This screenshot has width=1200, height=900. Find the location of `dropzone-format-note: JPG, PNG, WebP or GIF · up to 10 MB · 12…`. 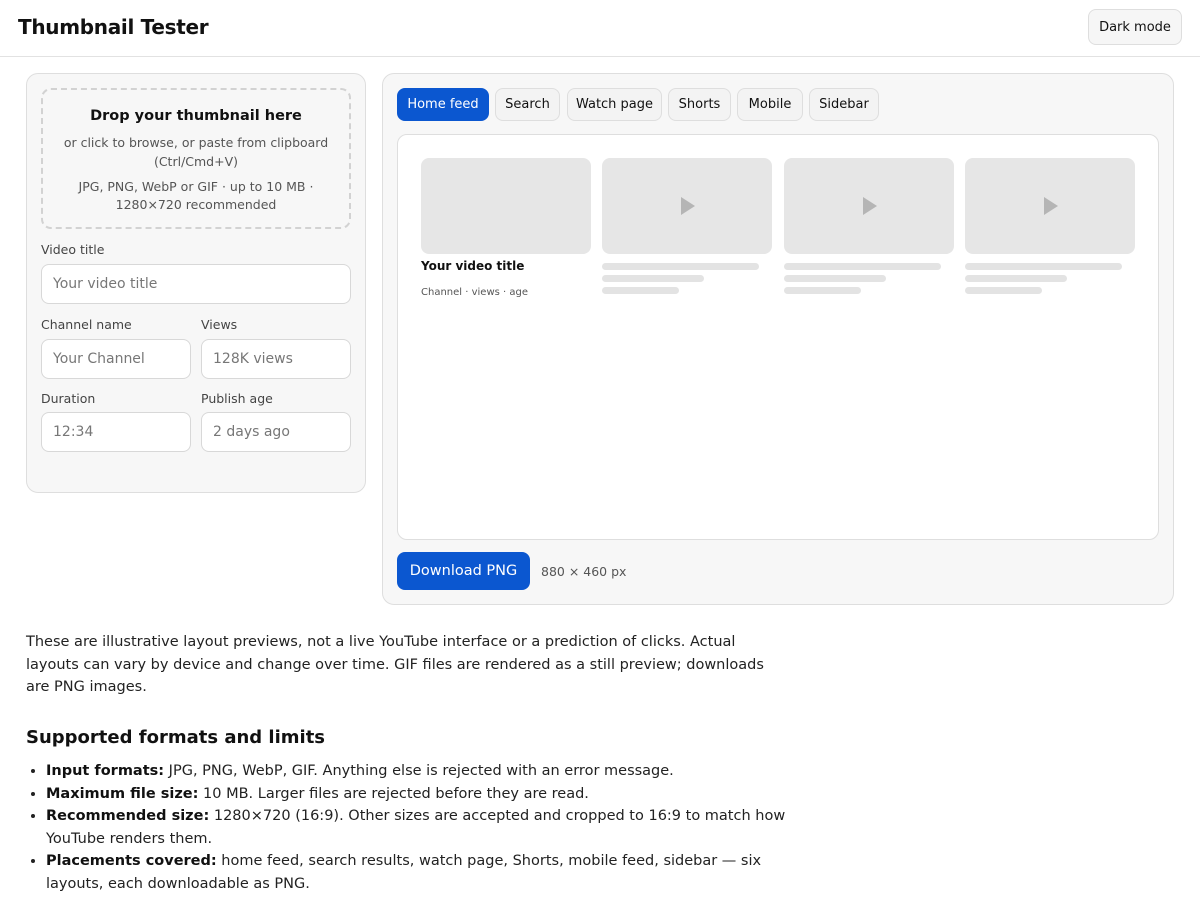

dropzone-format-note: JPG, PNG, WebP or GIF · up to 10 MB · 12… is located at coordinates (196, 195).